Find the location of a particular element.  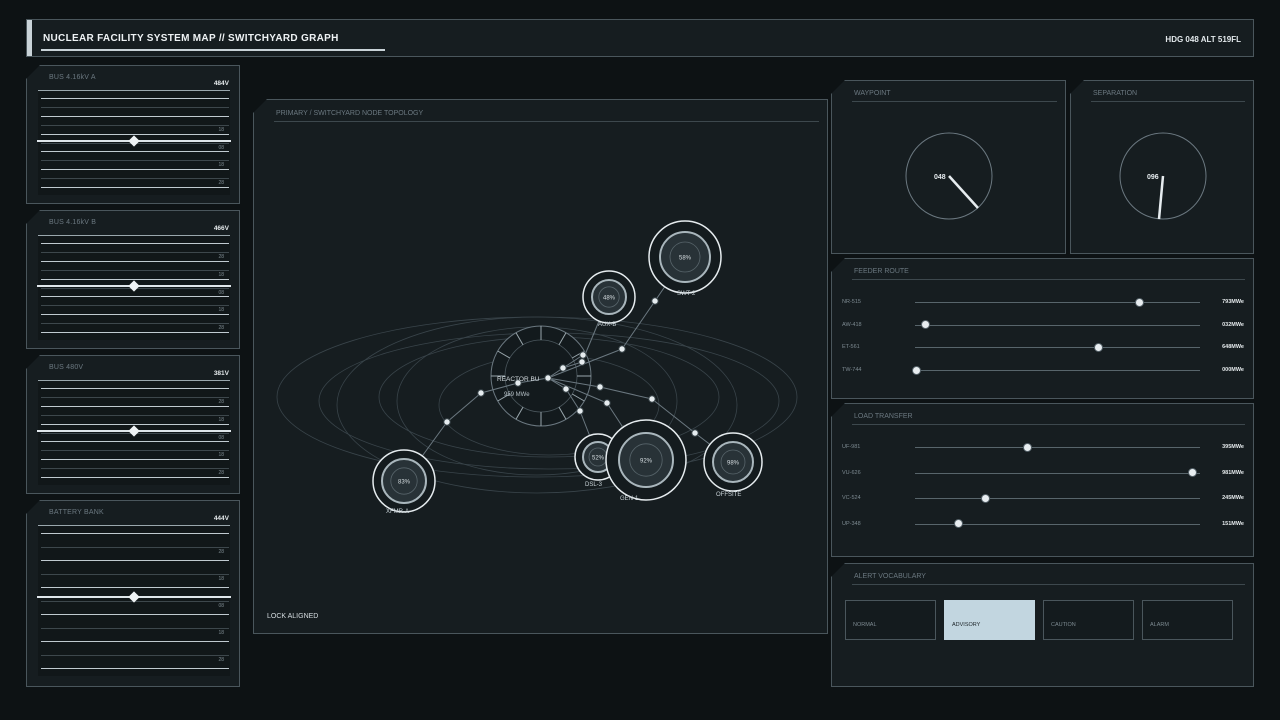

slider-label: VU-626 is located at coordinates (851, 472).